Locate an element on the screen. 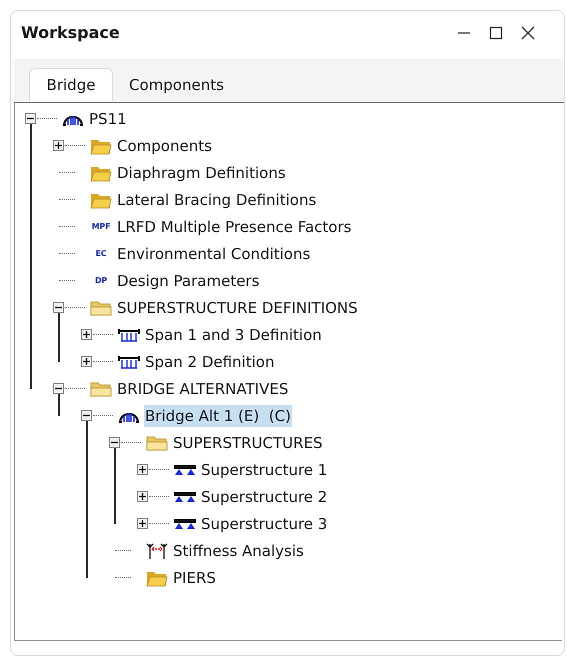 This screenshot has height=666, width=567. tree-item: Span 1 and 3 Definition is located at coordinates (233, 335).